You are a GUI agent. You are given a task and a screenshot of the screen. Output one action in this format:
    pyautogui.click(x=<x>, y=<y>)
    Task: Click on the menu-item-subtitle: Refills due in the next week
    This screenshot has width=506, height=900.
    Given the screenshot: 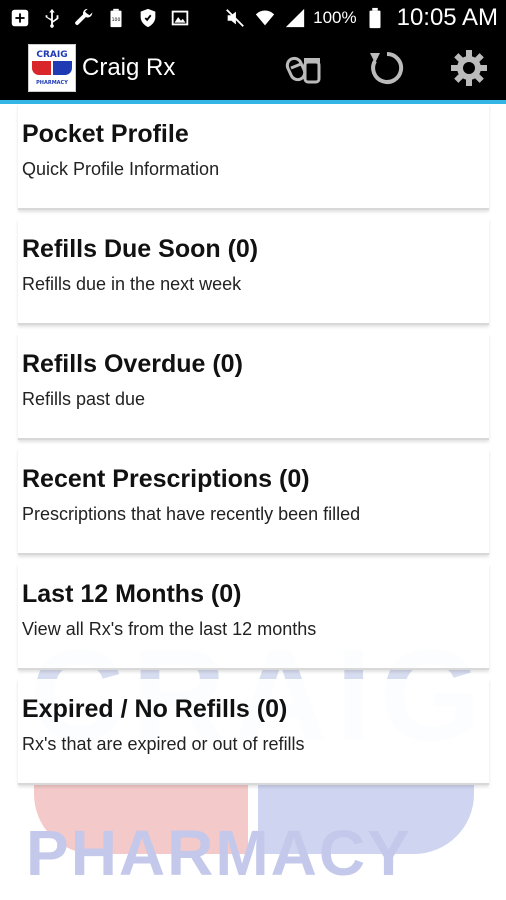 What is the action you would take?
    pyautogui.click(x=132, y=284)
    